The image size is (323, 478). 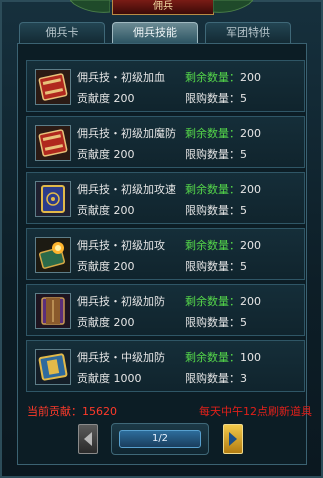 What do you see at coordinates (165, 366) in the screenshot?
I see `item-row: 佣兵技・中级加防 剩余数量：100 贡献度 1000 限购数量：3` at bounding box center [165, 366].